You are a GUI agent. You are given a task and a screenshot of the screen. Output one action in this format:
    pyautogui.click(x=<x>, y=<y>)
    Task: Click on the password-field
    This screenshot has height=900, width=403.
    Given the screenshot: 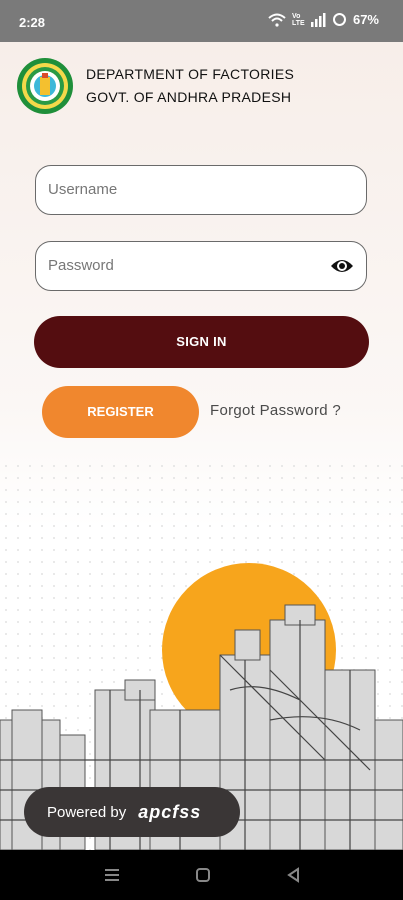 What is the action you would take?
    pyautogui.click(x=201, y=266)
    